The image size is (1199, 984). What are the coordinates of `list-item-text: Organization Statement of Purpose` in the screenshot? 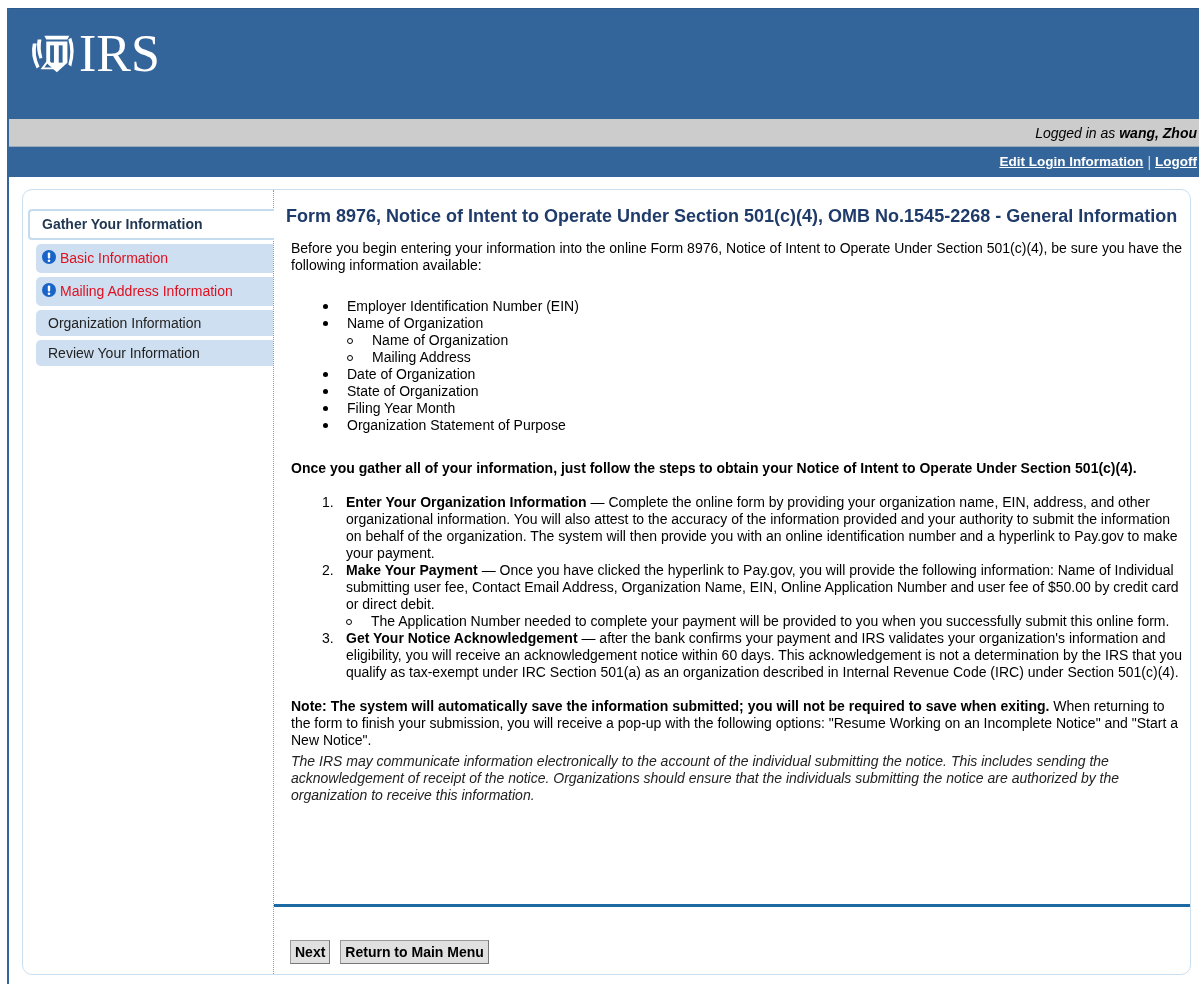 It's located at (456, 425).